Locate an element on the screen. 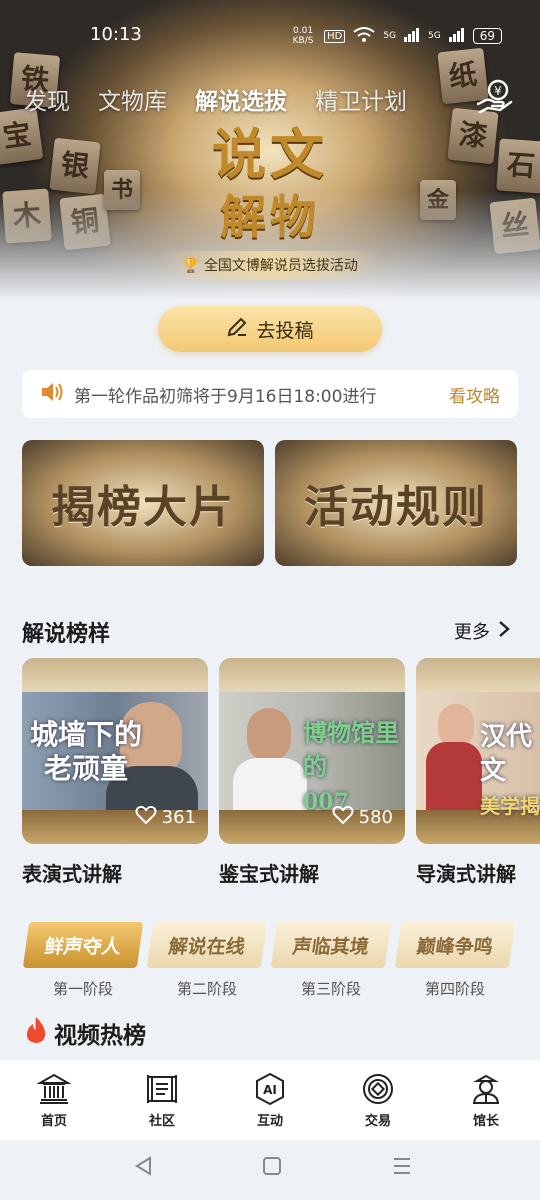 The width and height of the screenshot is (540, 1200). event-subtitle-text: 全国文博解说员选拔活动 is located at coordinates (280, 266).